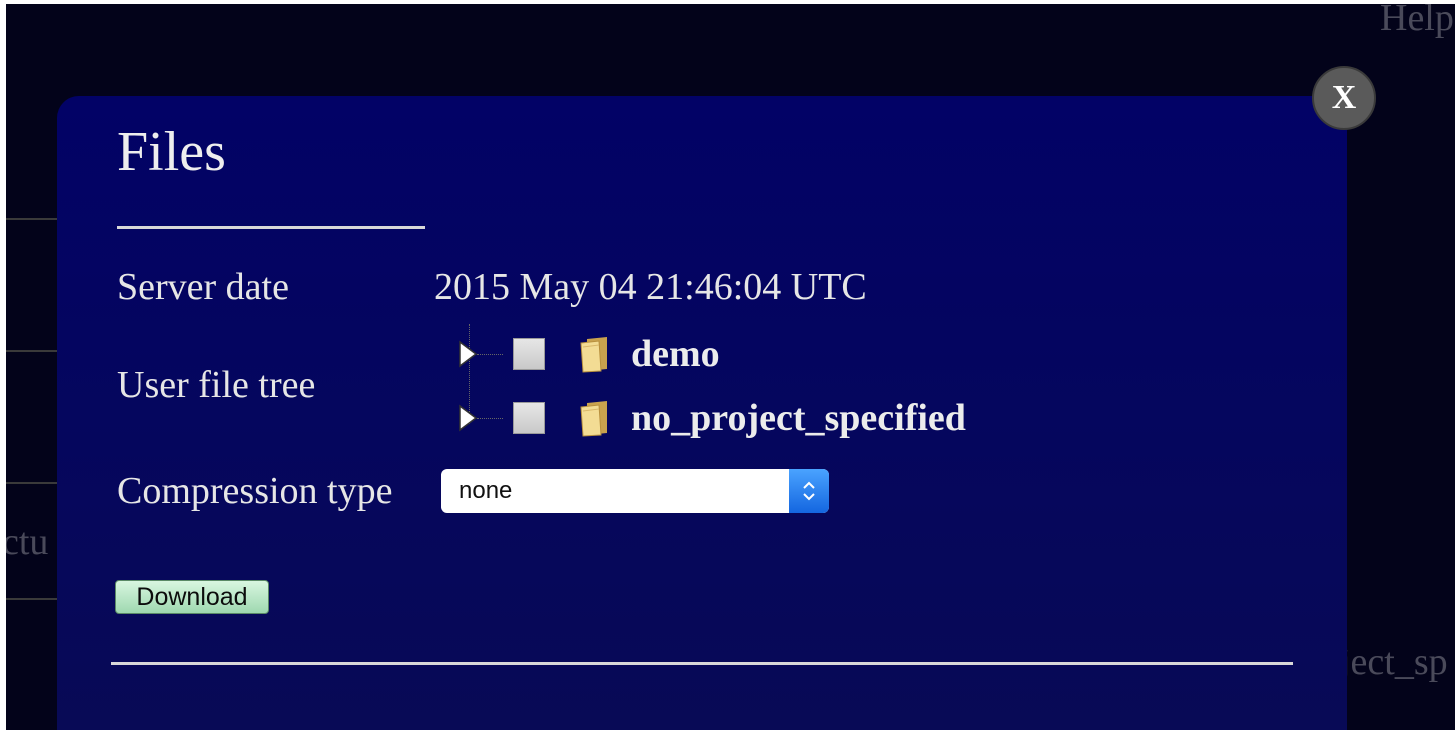 This screenshot has height=730, width=1455. What do you see at coordinates (216, 385) in the screenshot?
I see `file-tree-label: User file tree` at bounding box center [216, 385].